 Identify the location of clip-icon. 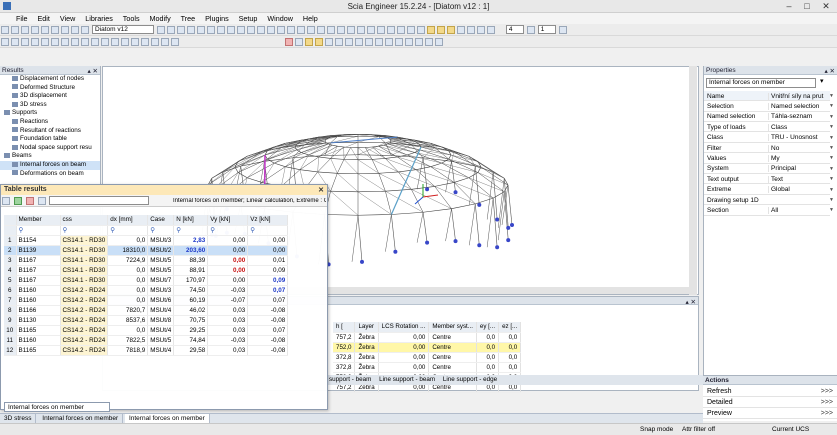
(480, 30).